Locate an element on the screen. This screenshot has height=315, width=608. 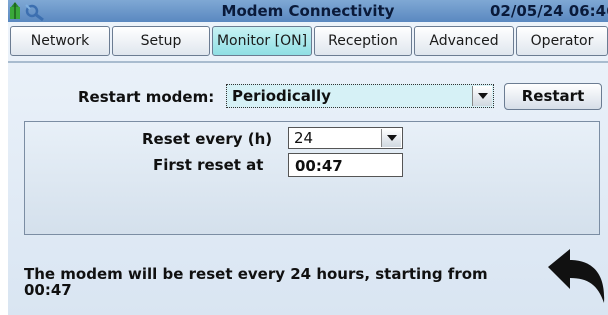
tab-network: Network is located at coordinates (60, 41).